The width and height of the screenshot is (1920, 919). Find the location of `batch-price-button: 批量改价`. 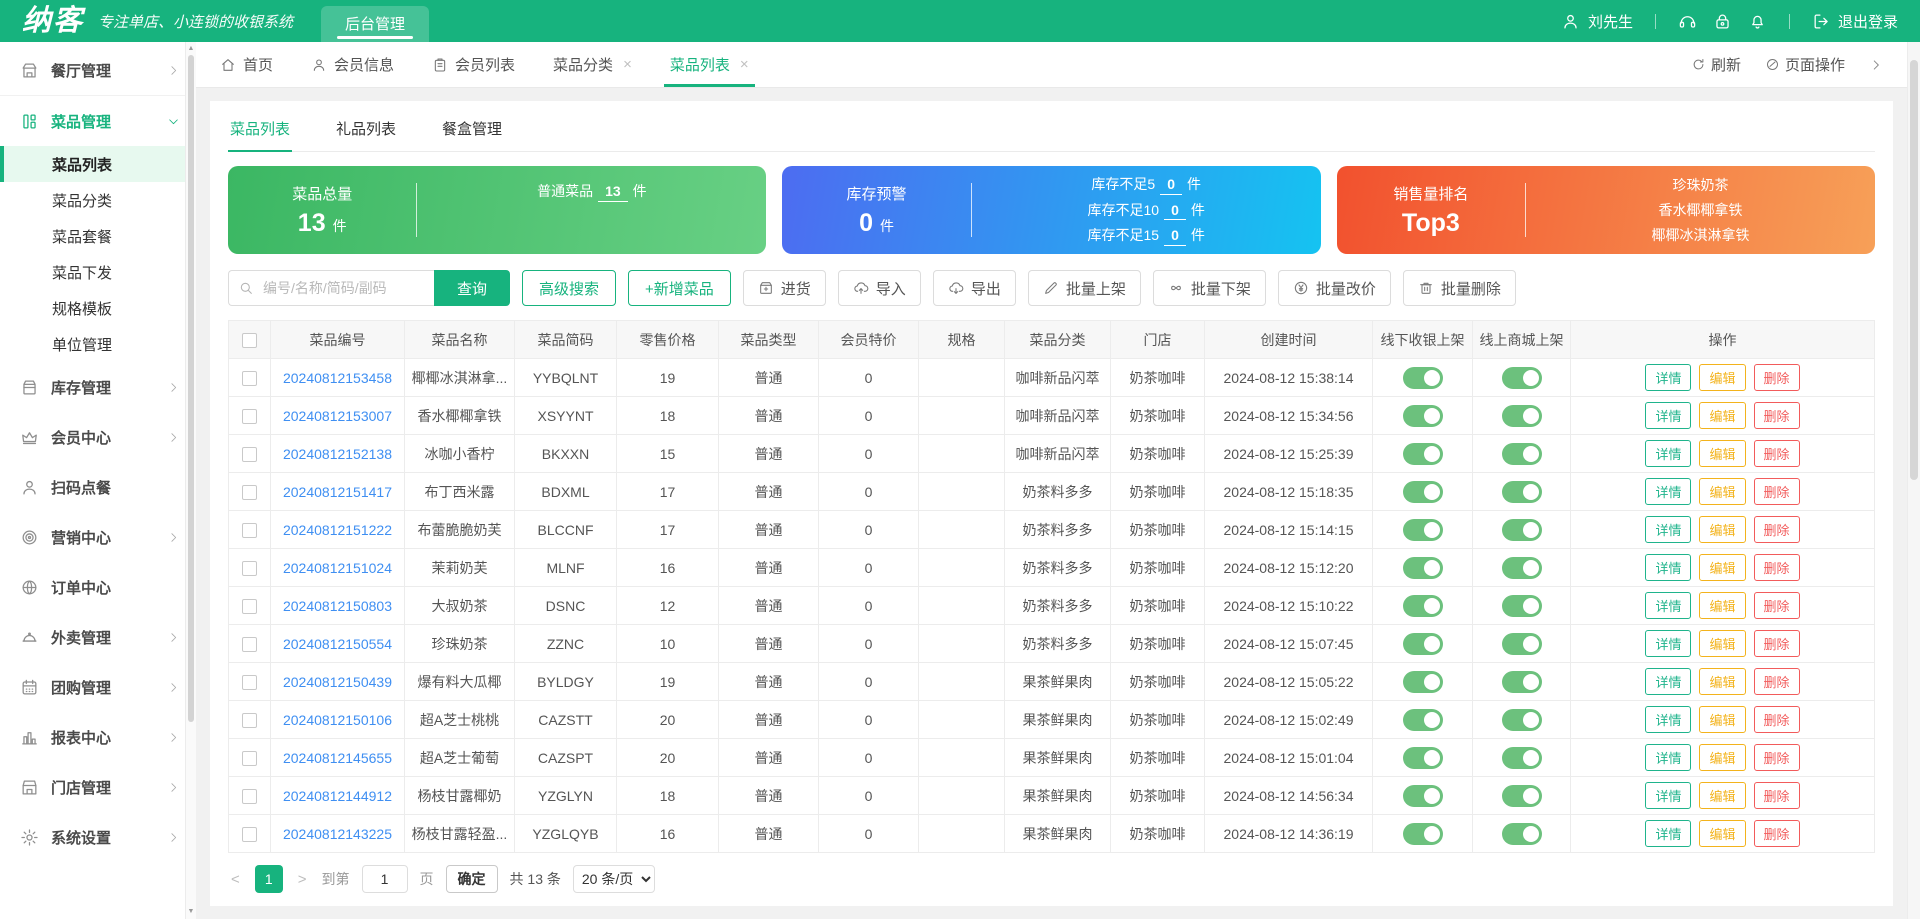

batch-price-button: 批量改价 is located at coordinates (1334, 288).